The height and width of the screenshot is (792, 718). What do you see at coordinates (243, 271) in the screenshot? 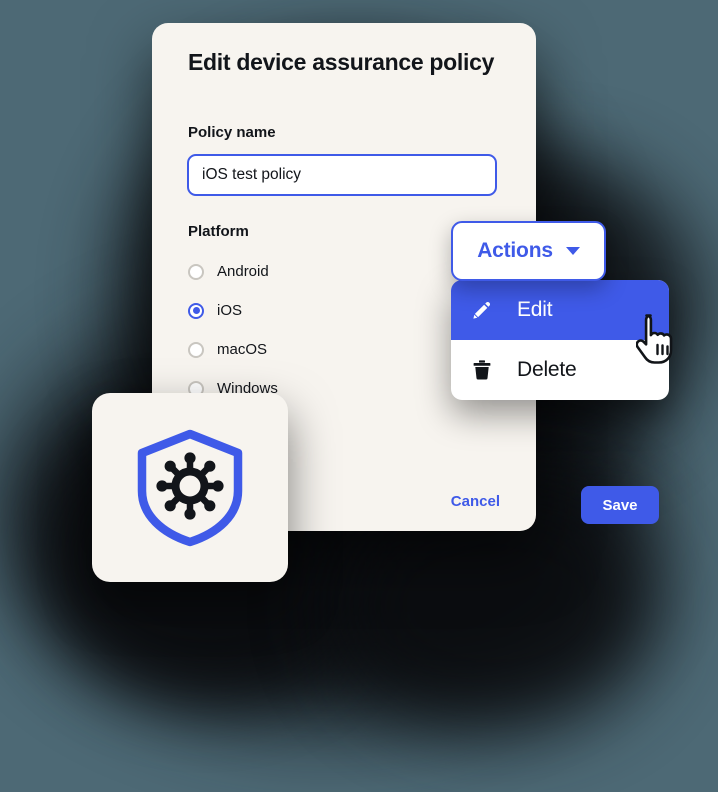
I see `radio-label-android: Android` at bounding box center [243, 271].